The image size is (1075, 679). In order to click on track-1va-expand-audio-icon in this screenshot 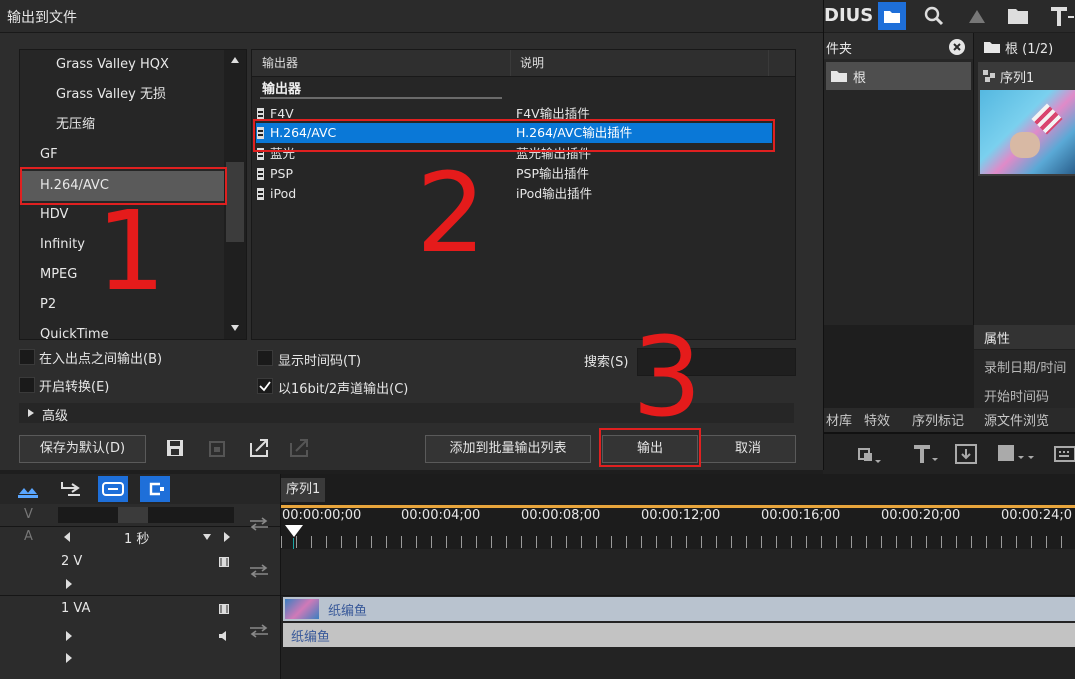, I will do `click(69, 658)`.